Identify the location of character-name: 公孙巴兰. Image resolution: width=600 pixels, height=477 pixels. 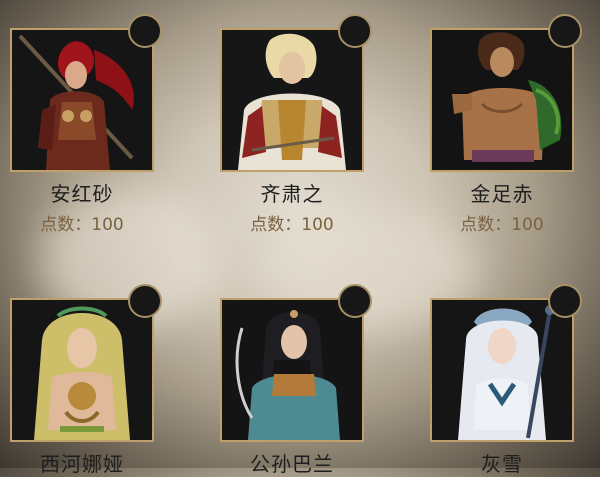
(292, 464).